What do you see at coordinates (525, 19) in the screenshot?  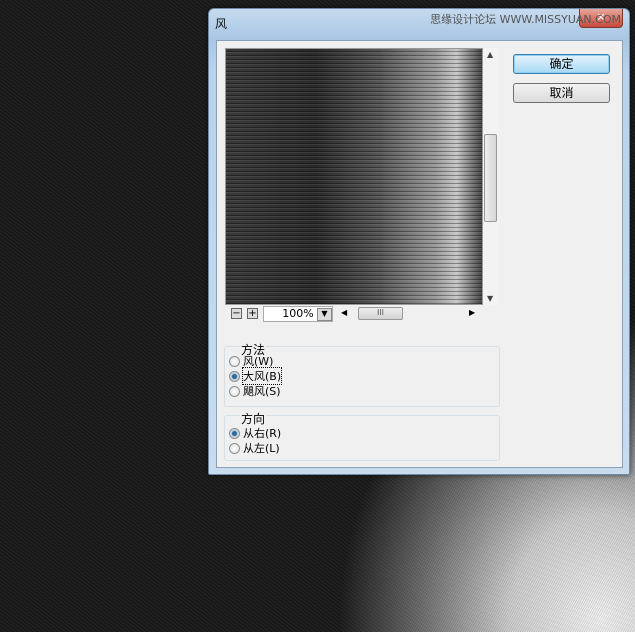 I see `watermark: 思缘设计论坛 WWW.MISSYUAN.COM` at bounding box center [525, 19].